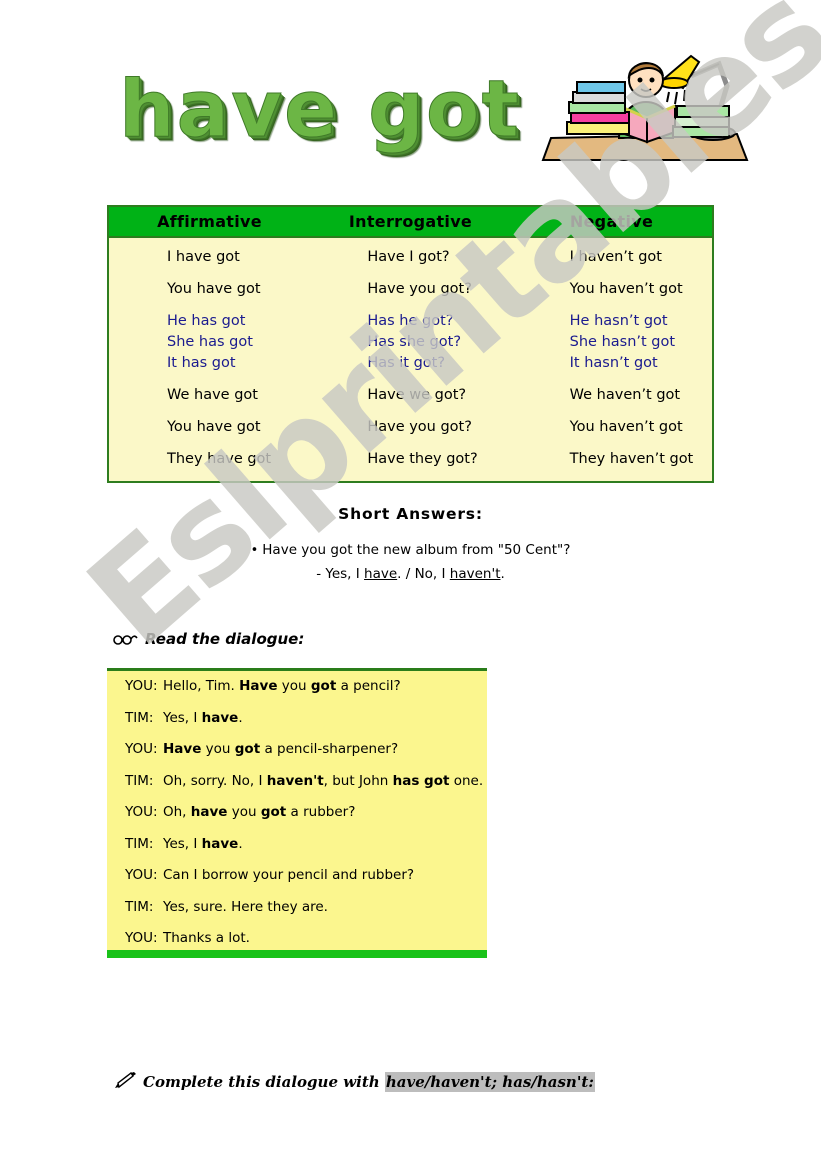  Describe the element at coordinates (201, 686) in the screenshot. I see `dialogue-part: Hello, Tim.` at that location.